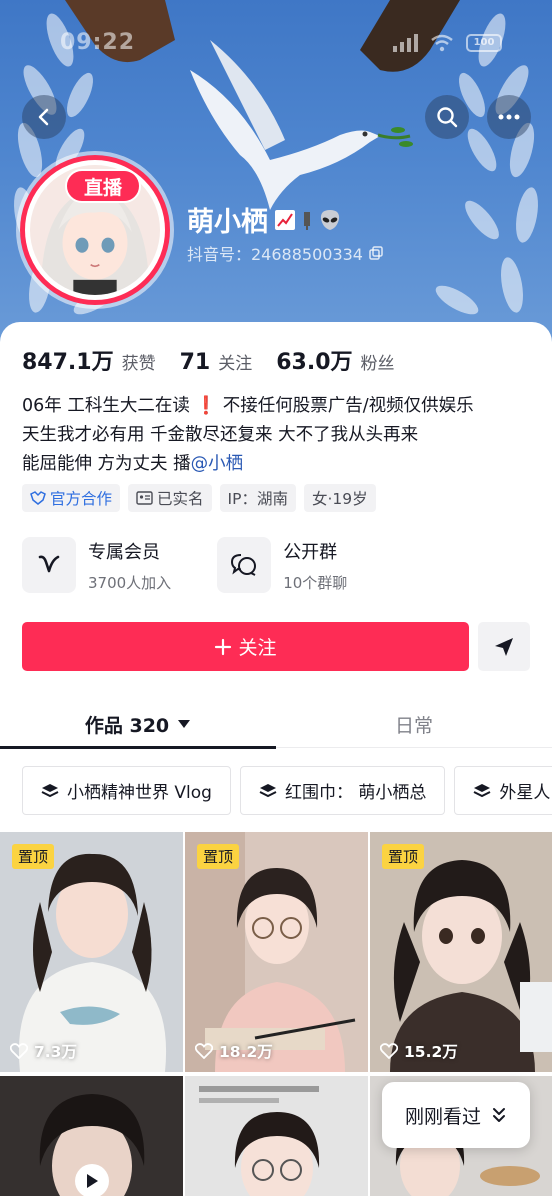 The height and width of the screenshot is (1200, 552). I want to click on chat-group-icon, so click(244, 565).